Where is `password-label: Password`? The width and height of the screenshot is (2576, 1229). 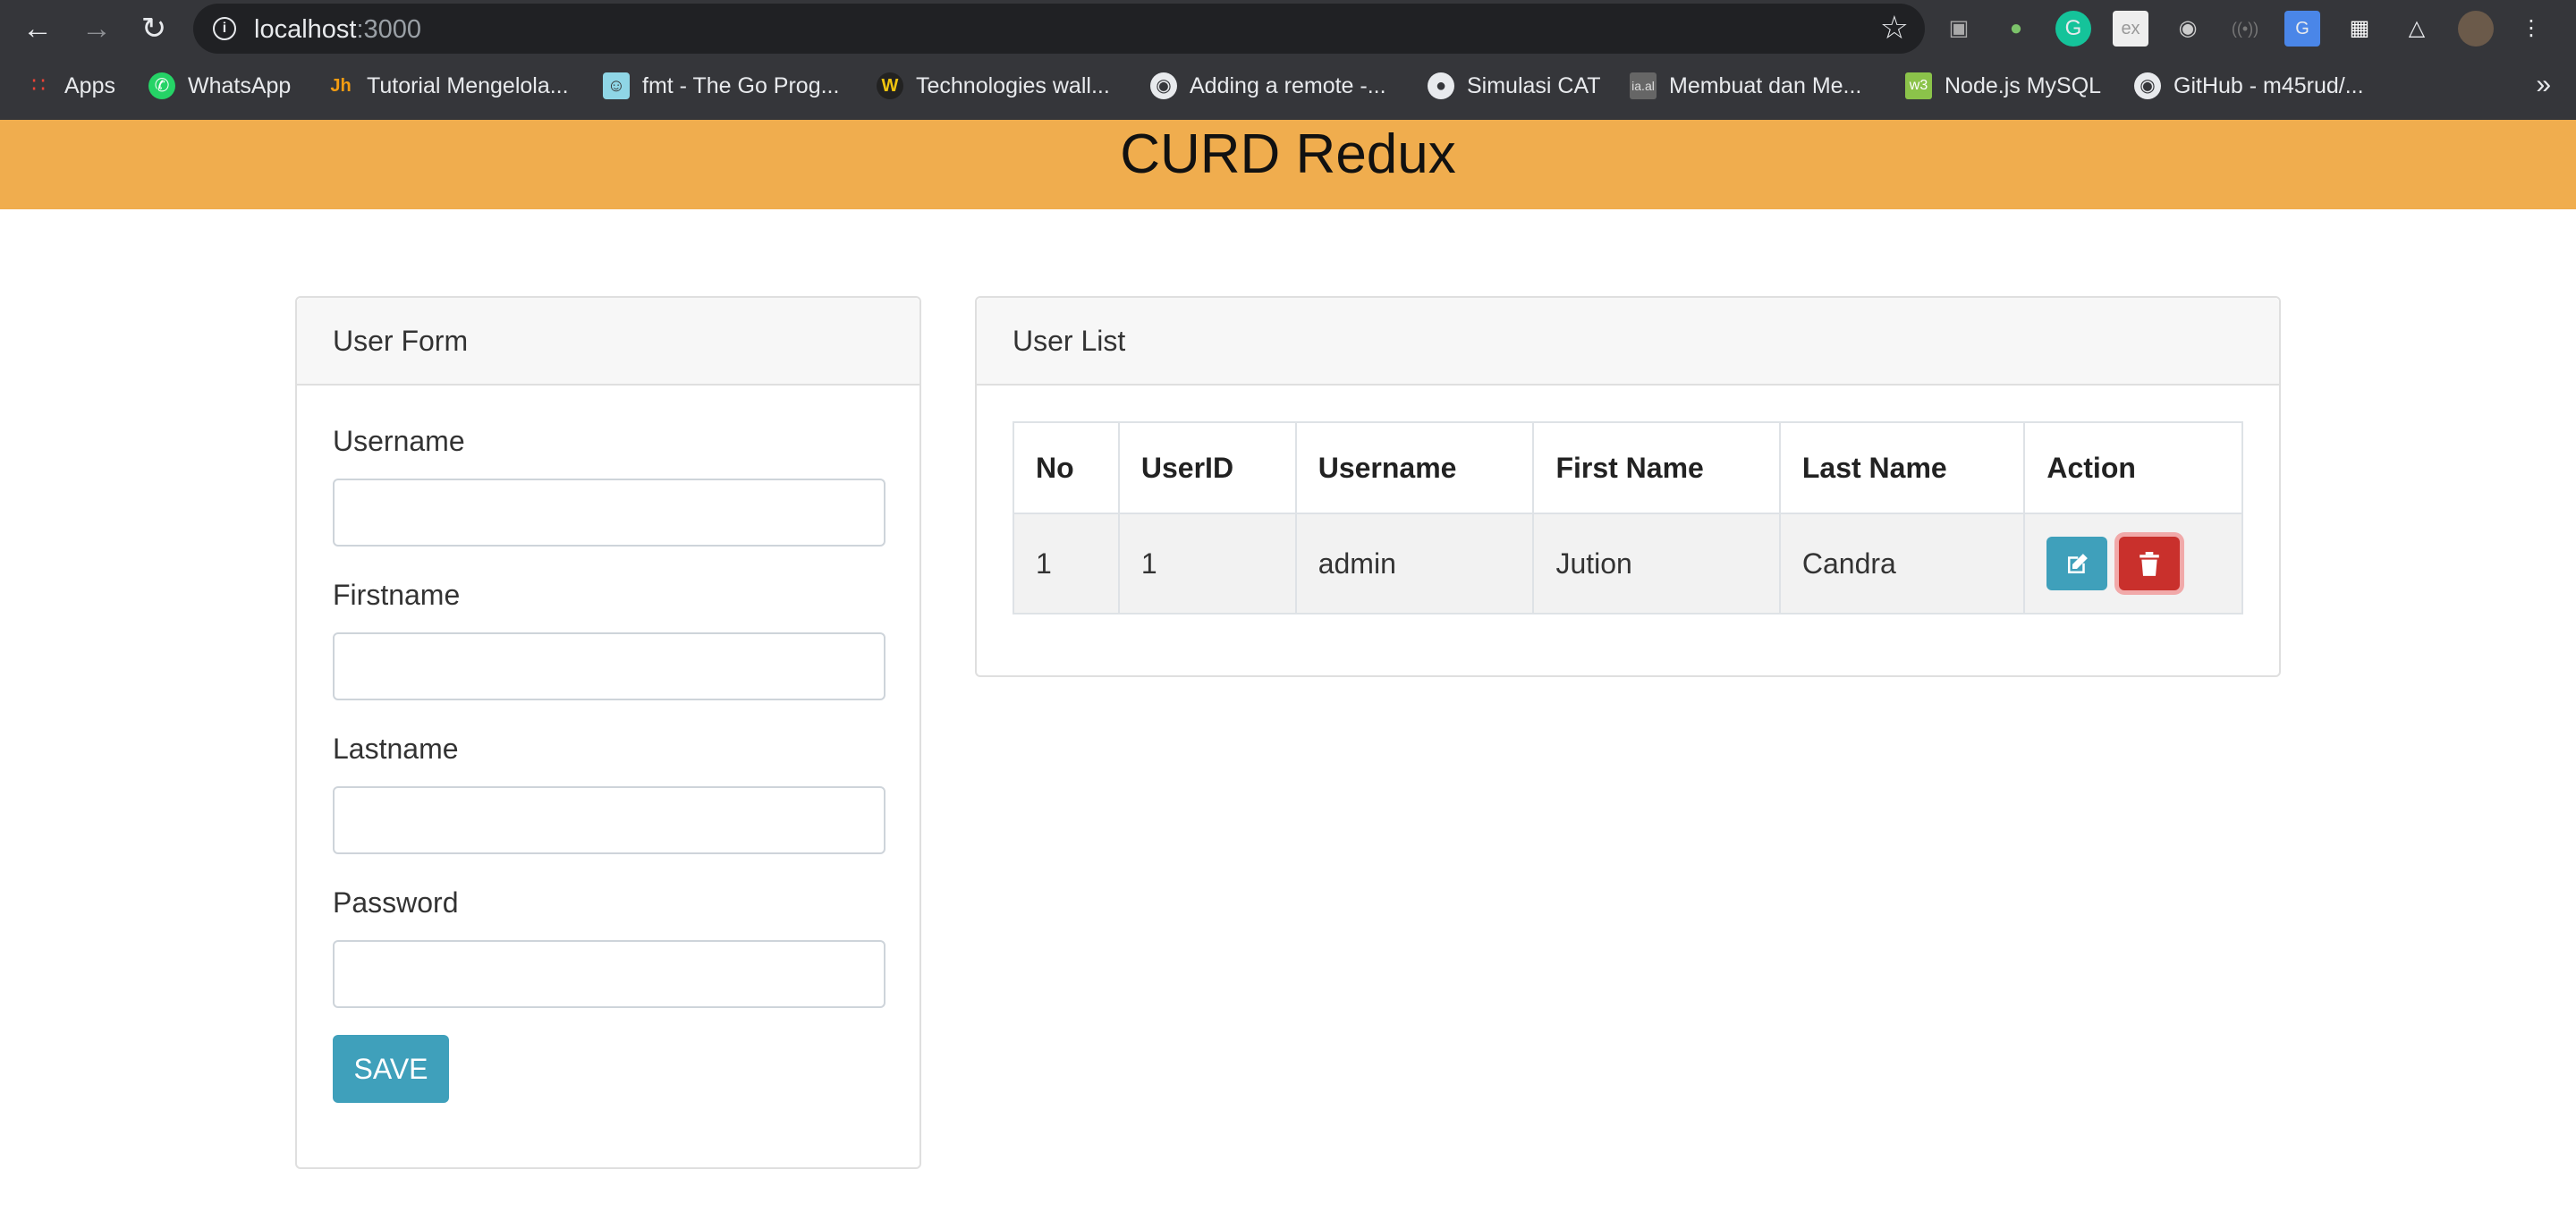
password-label: Password is located at coordinates (396, 902).